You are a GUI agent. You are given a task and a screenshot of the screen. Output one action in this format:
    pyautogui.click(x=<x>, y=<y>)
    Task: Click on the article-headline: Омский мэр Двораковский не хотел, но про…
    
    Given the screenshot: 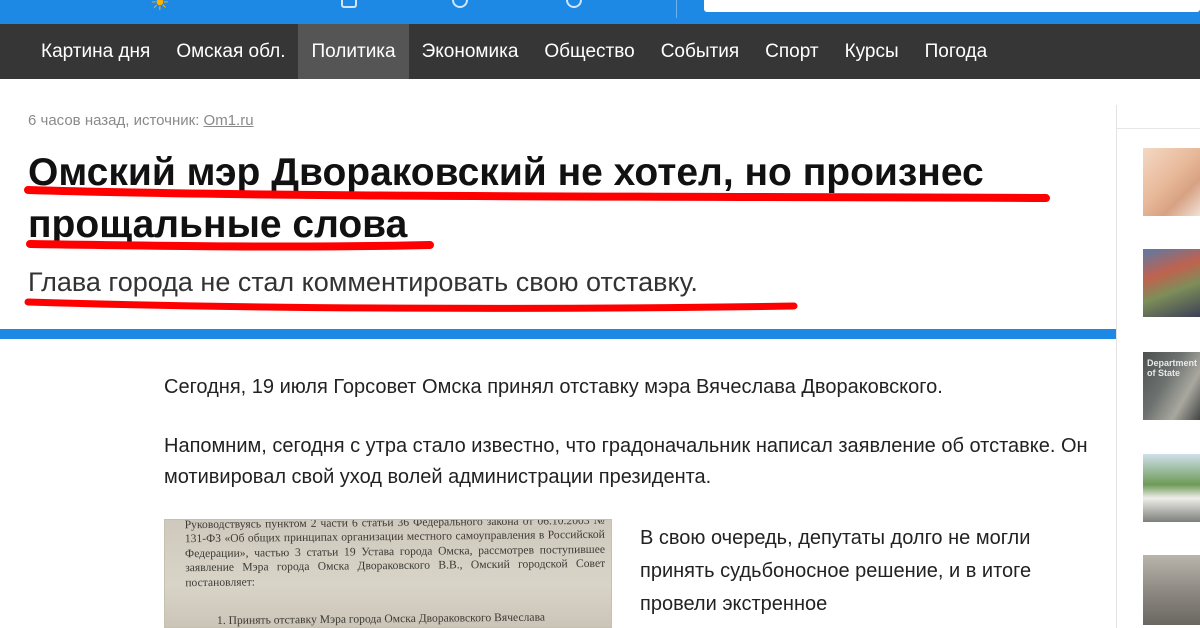 What is the action you would take?
    pyautogui.click(x=506, y=198)
    